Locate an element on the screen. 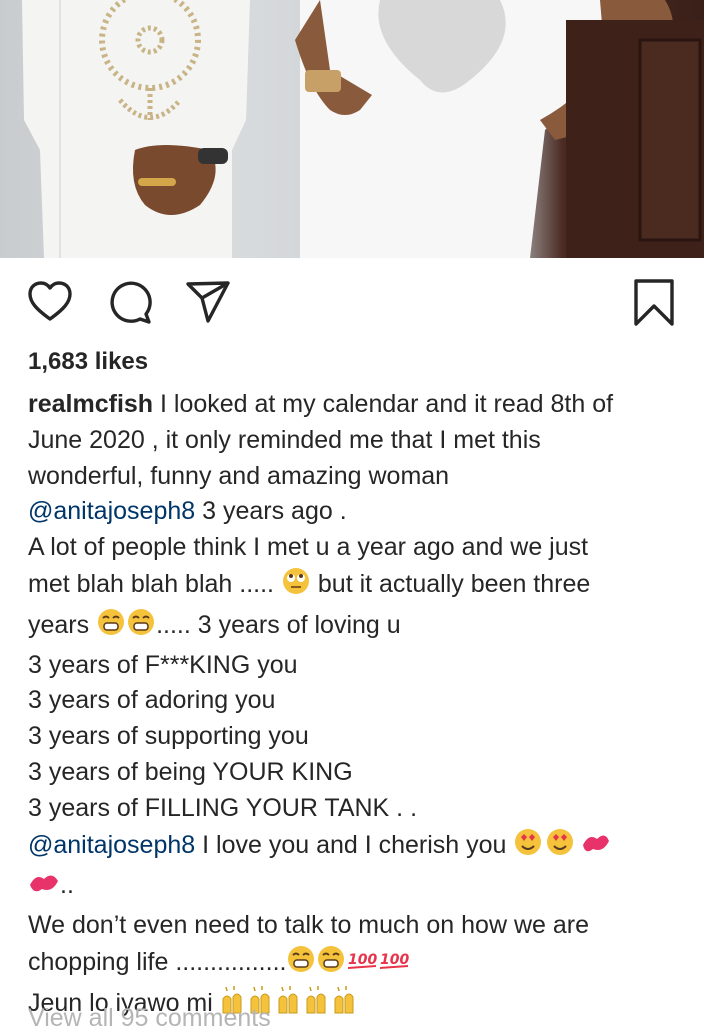 This screenshot has height=1033, width=704. caption-text: 3 years of adoring you is located at coordinates (152, 700).